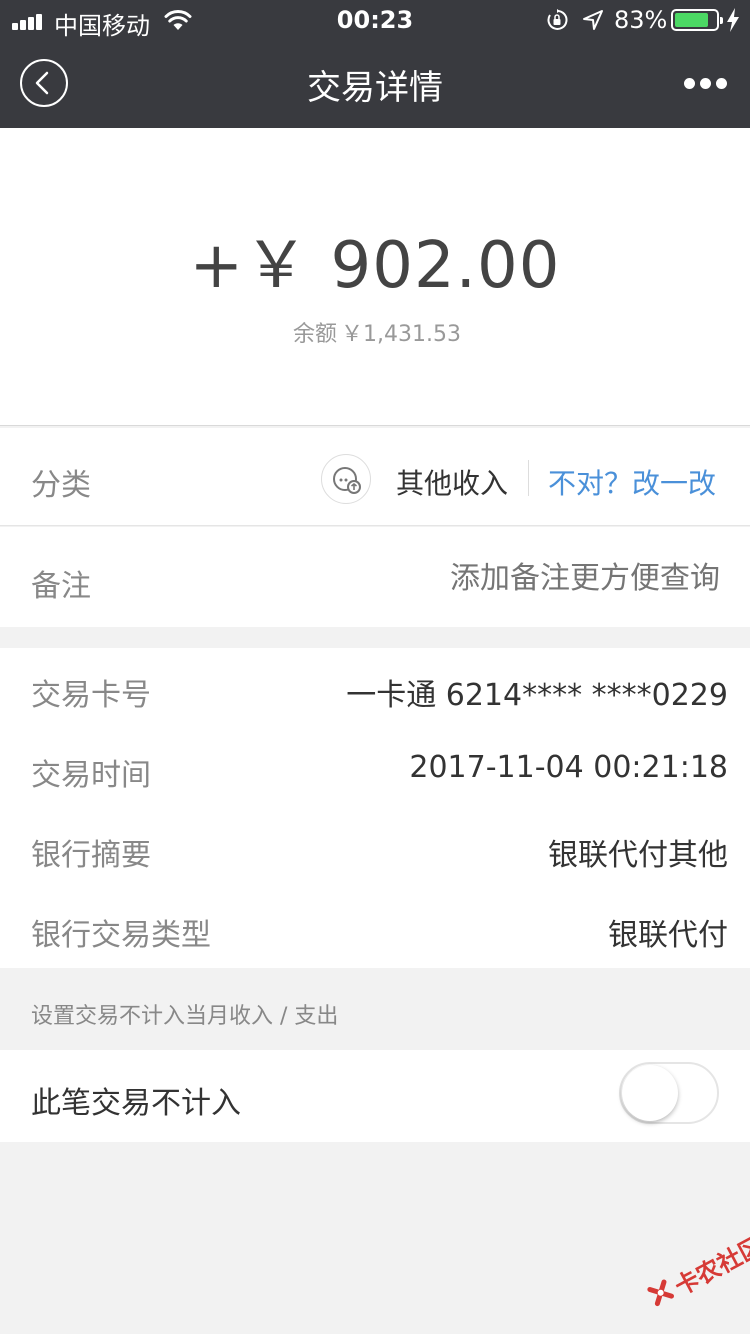  I want to click on balance: 余额 ￥1,431.53, so click(375, 332).